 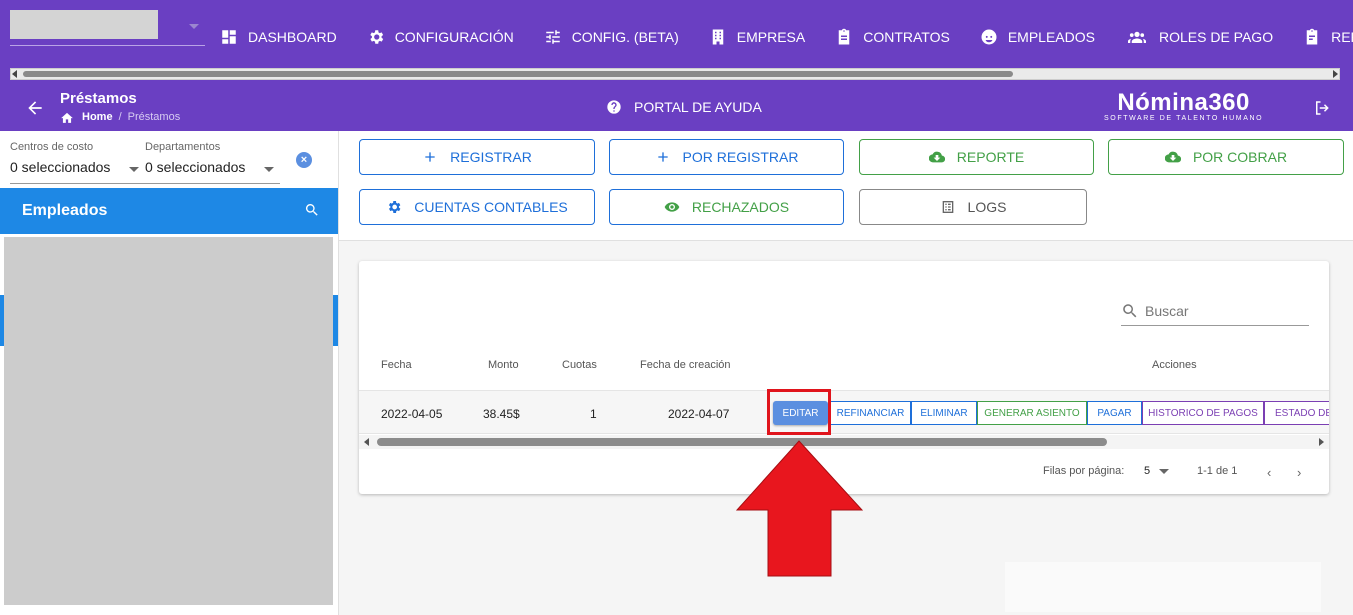 I want to click on nav-item-configuracion: CONFIGURACIÓN, so click(x=440, y=37).